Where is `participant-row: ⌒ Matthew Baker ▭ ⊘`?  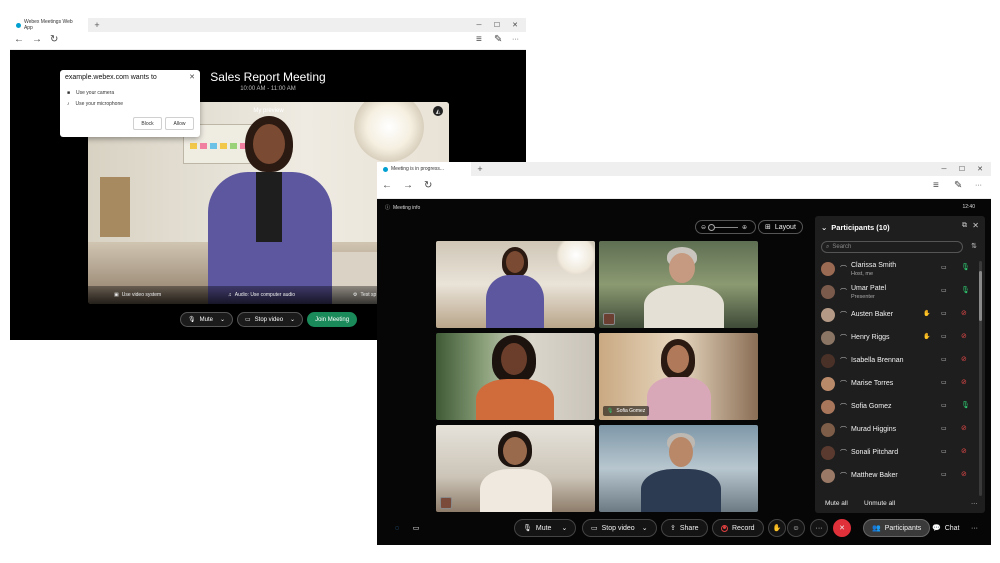 participant-row: ⌒ Matthew Baker ▭ ⊘ is located at coordinates (896, 476).